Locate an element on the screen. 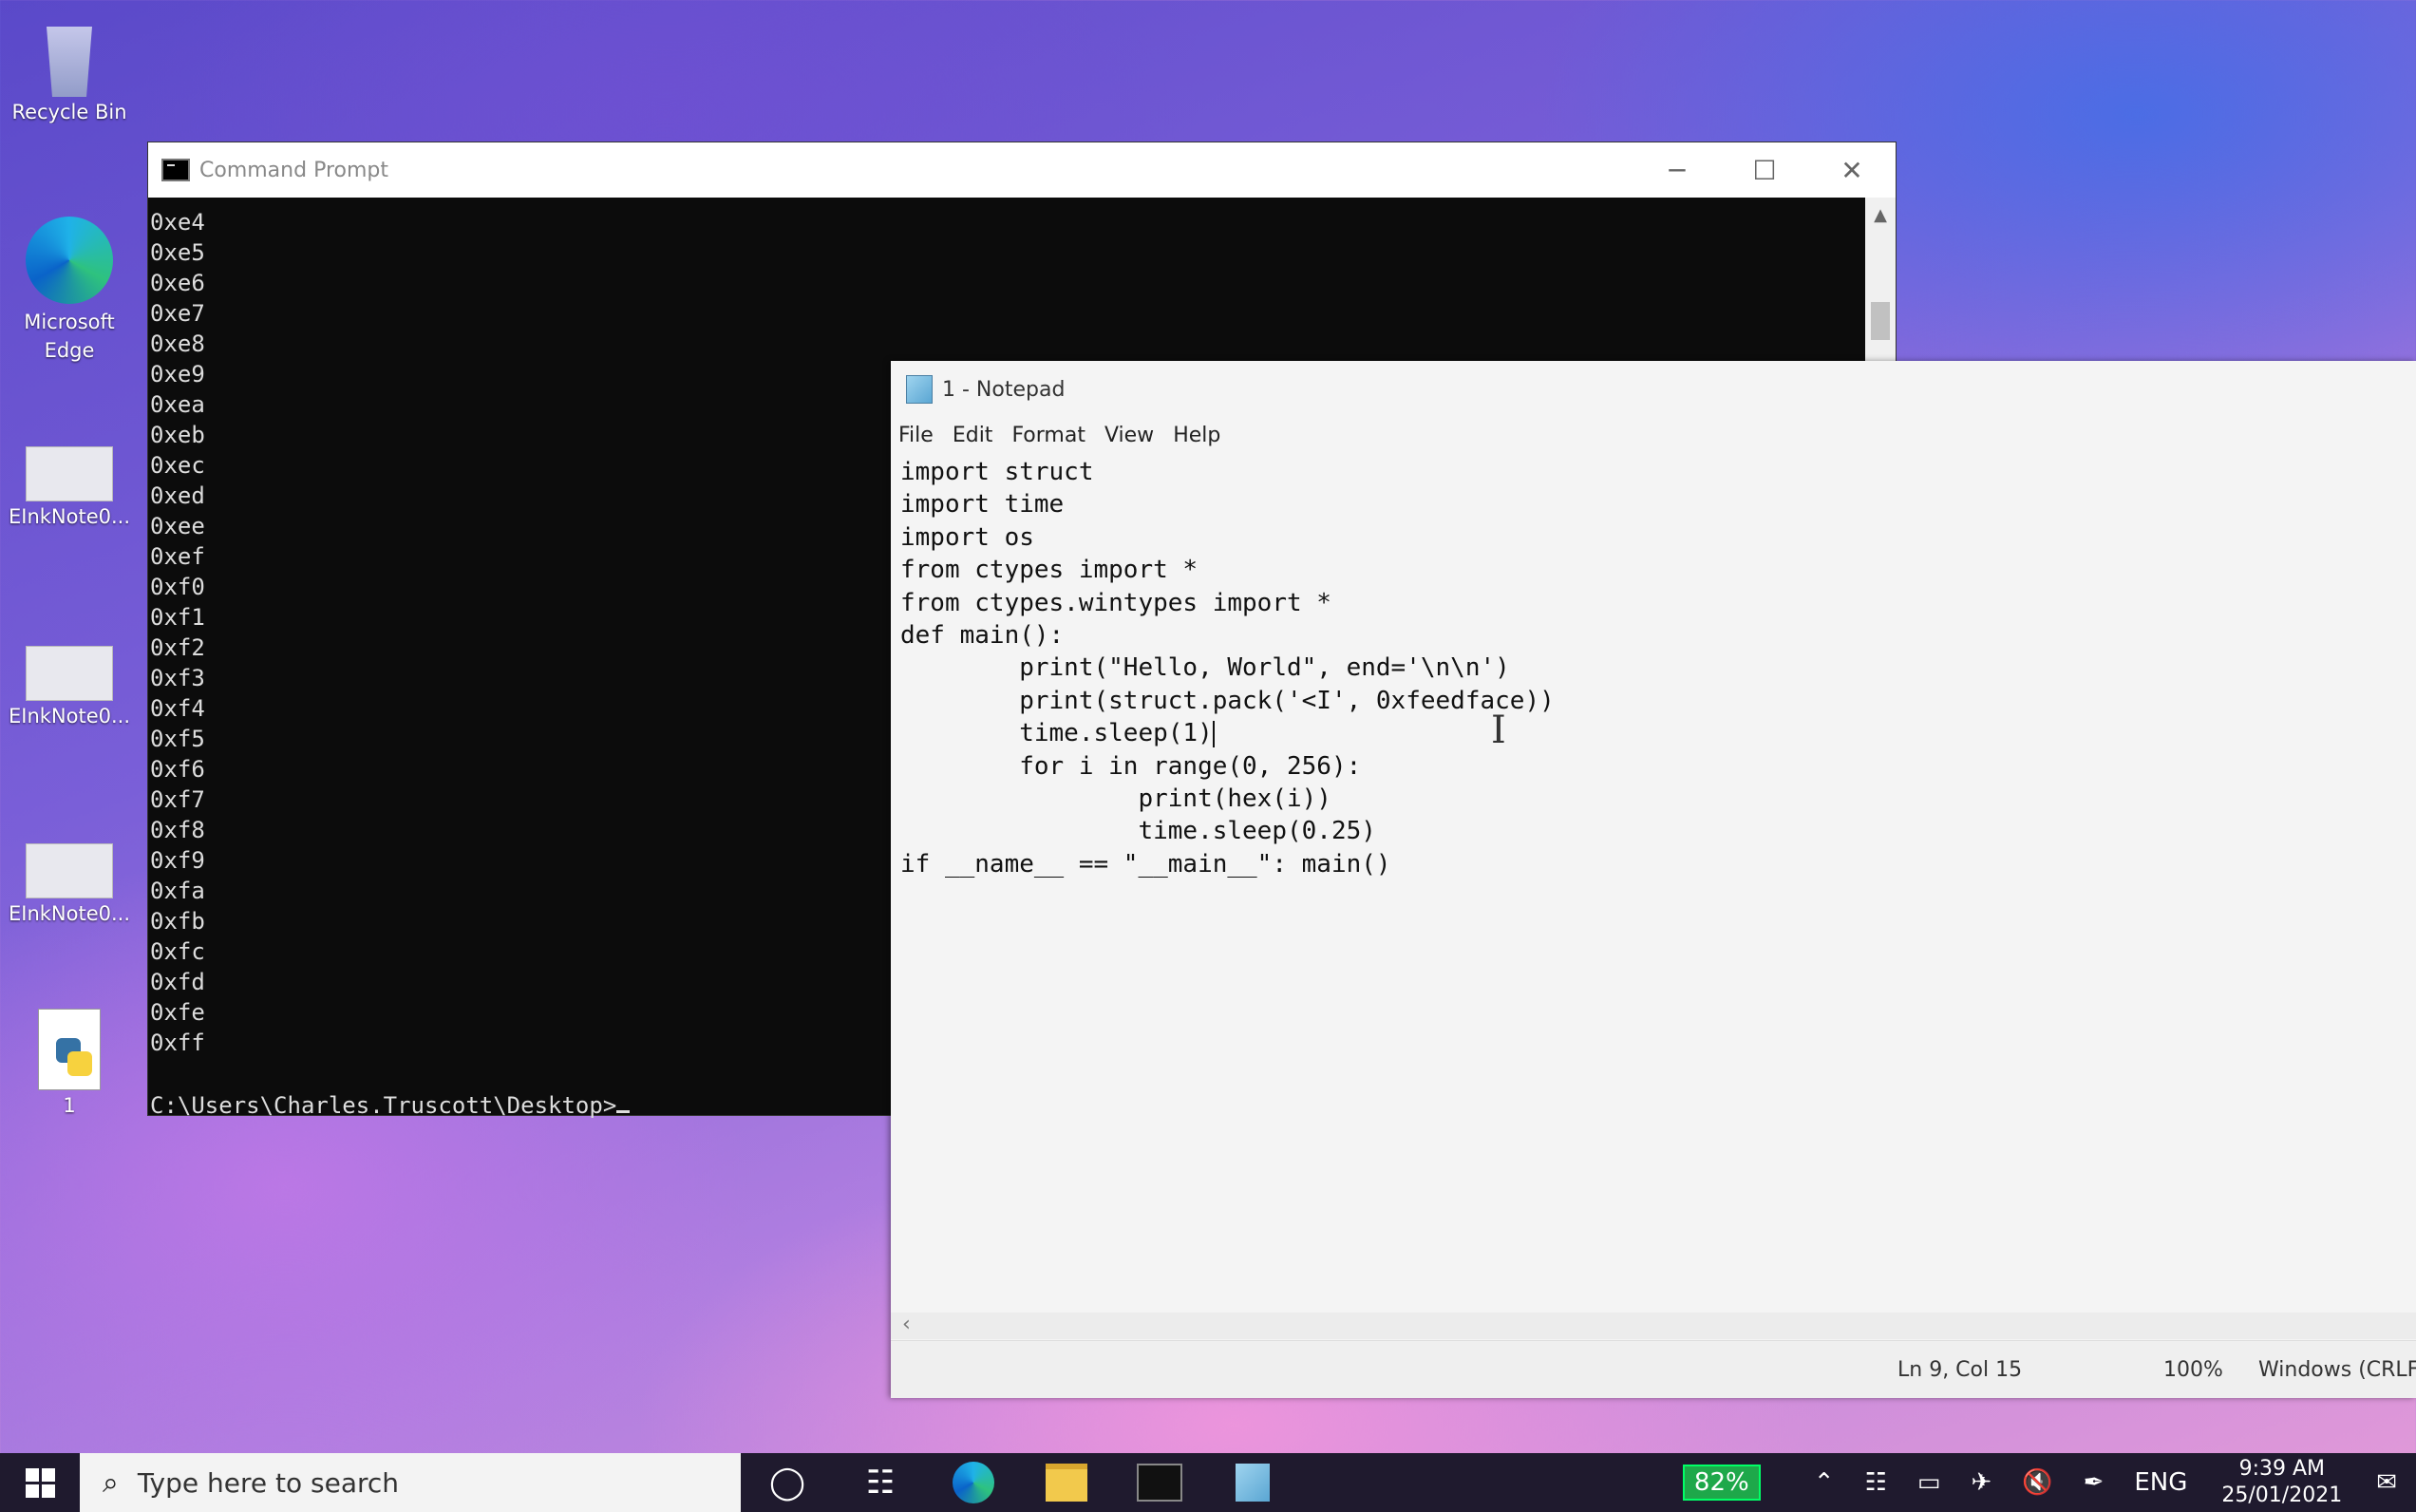 Image resolution: width=2416 pixels, height=1512 pixels. desktop-icon-python-file: 1 is located at coordinates (70, 1063).